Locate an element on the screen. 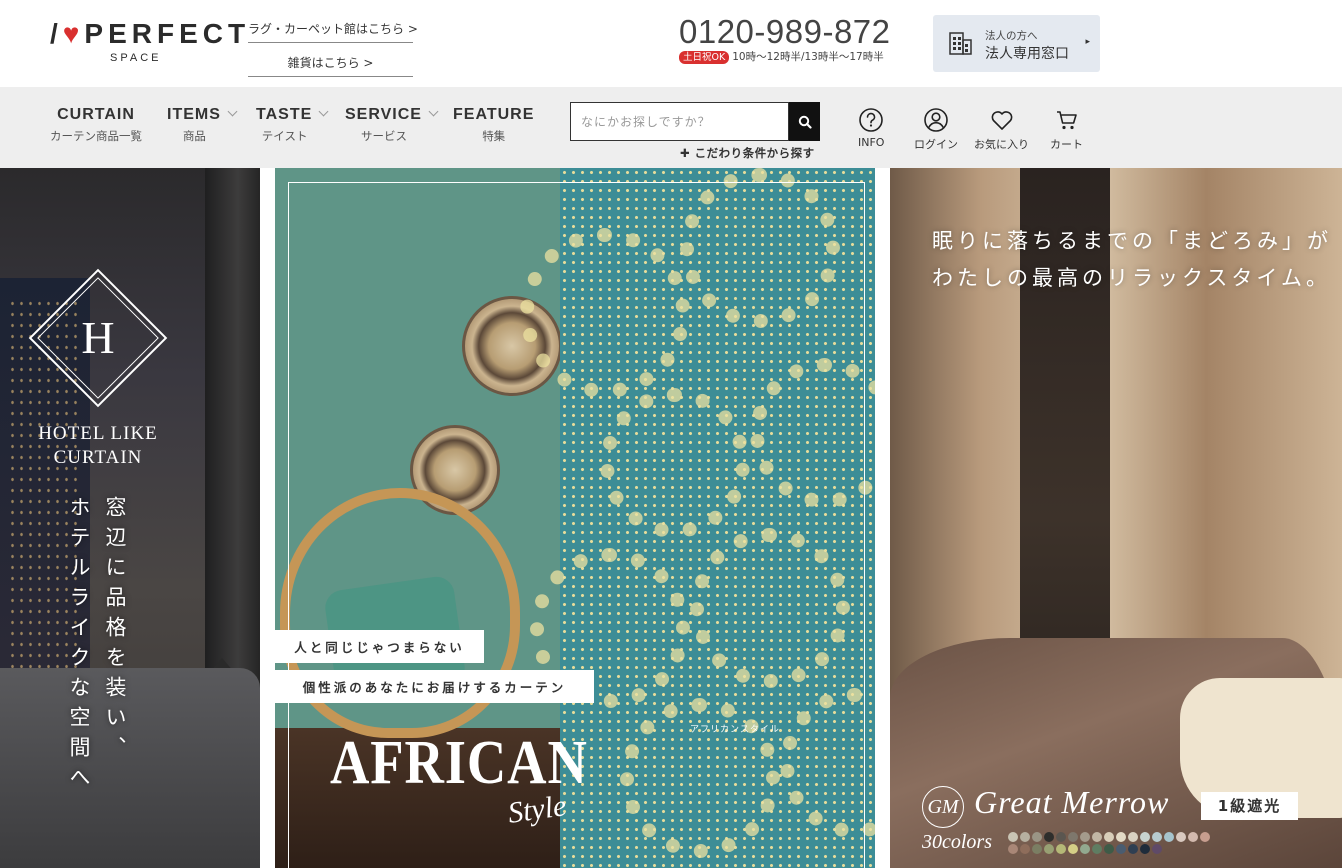 The image size is (1342, 868). nav-label: TASTE is located at coordinates (284, 114).